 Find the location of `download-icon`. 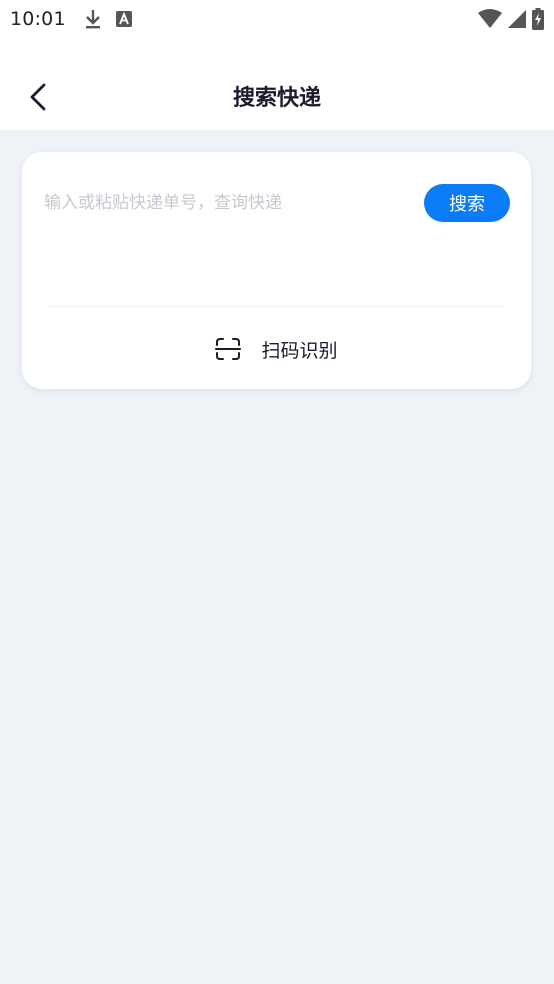

download-icon is located at coordinates (92, 19).